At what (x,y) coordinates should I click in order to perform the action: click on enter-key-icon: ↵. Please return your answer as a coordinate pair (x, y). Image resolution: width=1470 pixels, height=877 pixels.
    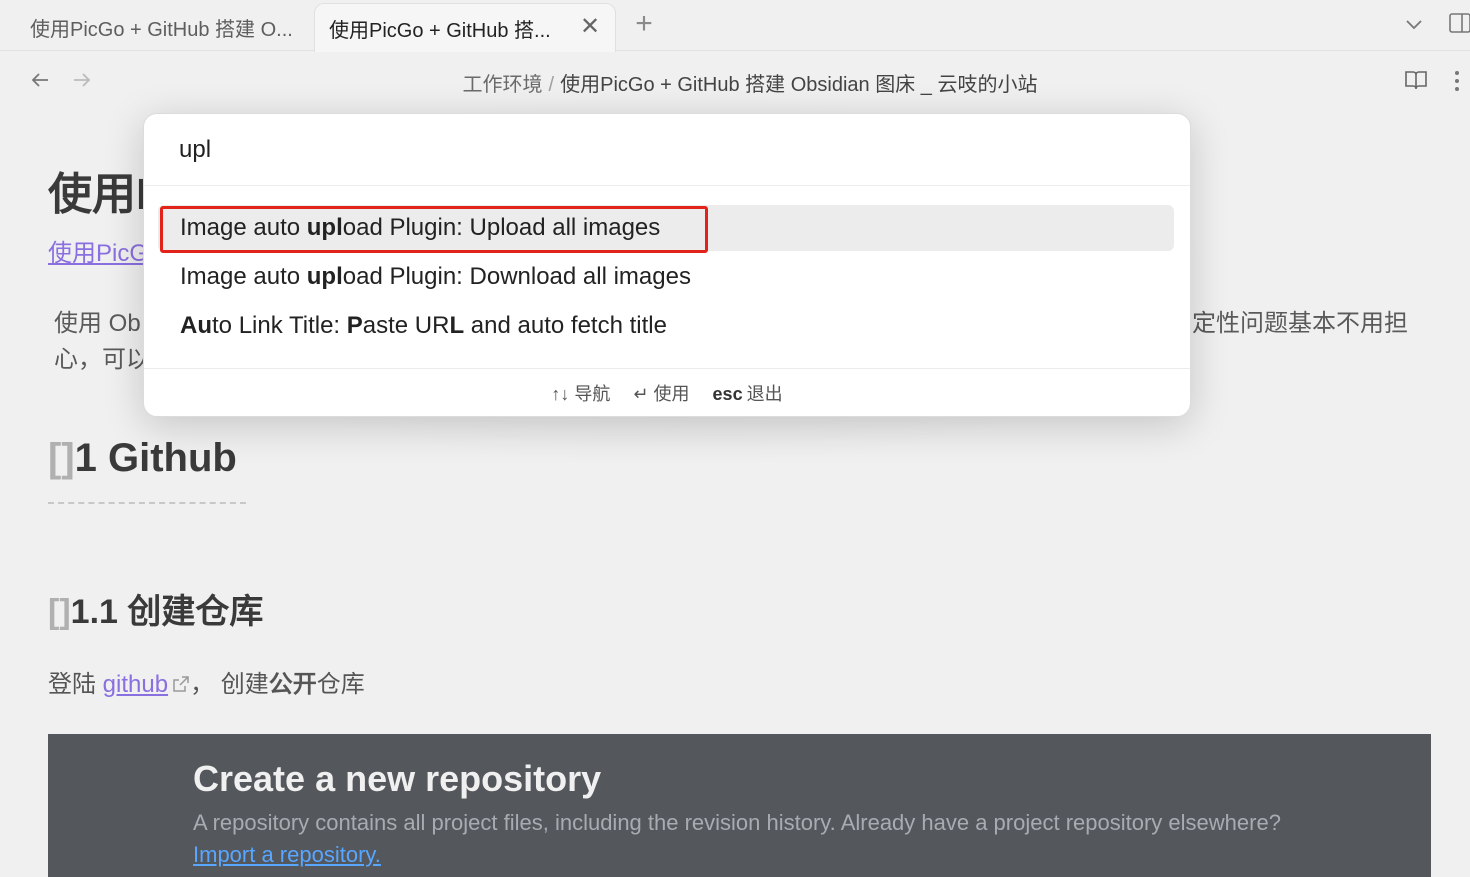
    Looking at the image, I should click on (641, 394).